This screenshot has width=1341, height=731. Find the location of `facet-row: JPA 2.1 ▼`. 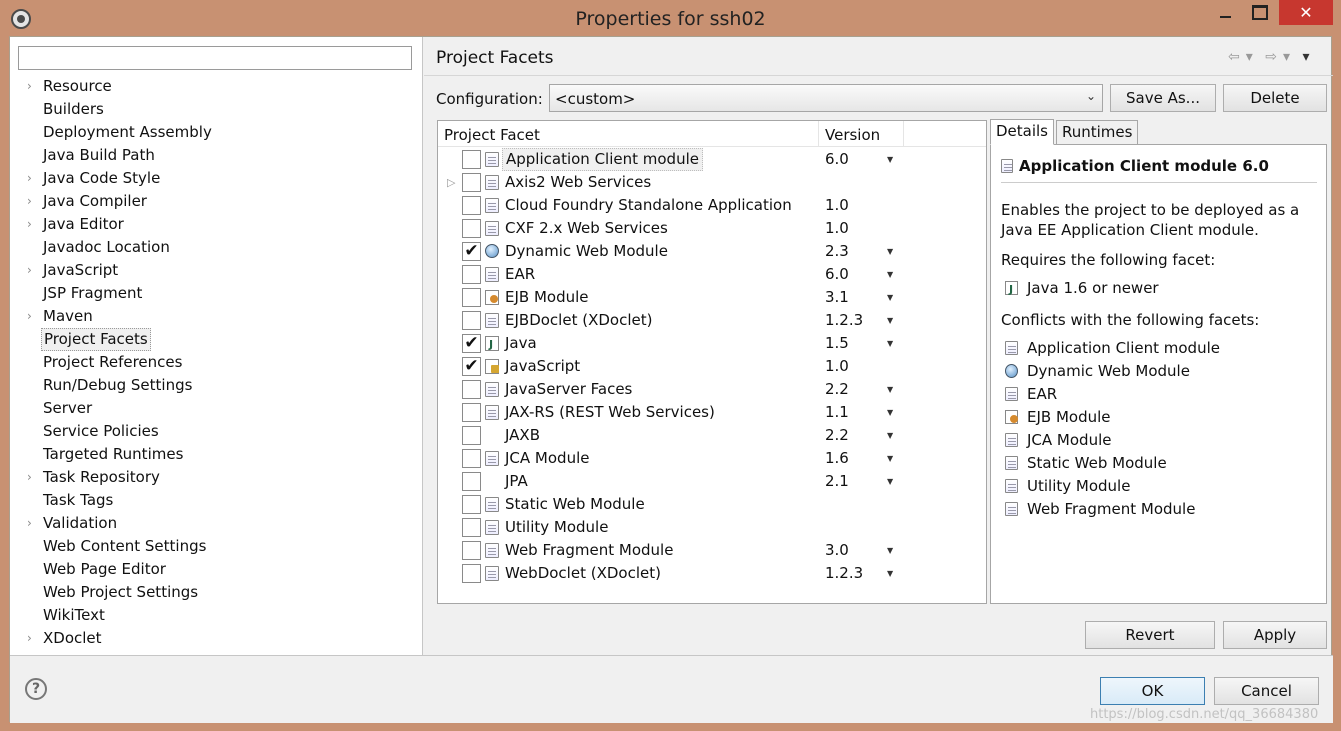

facet-row: JPA 2.1 ▼ is located at coordinates (712, 481).